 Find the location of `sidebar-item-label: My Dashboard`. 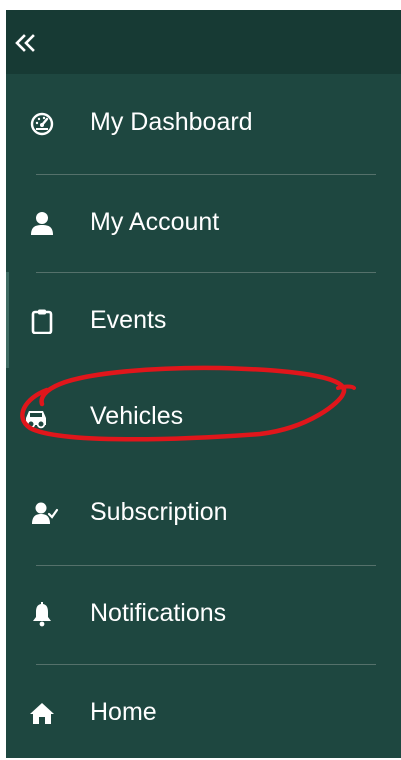

sidebar-item-label: My Dashboard is located at coordinates (171, 122).